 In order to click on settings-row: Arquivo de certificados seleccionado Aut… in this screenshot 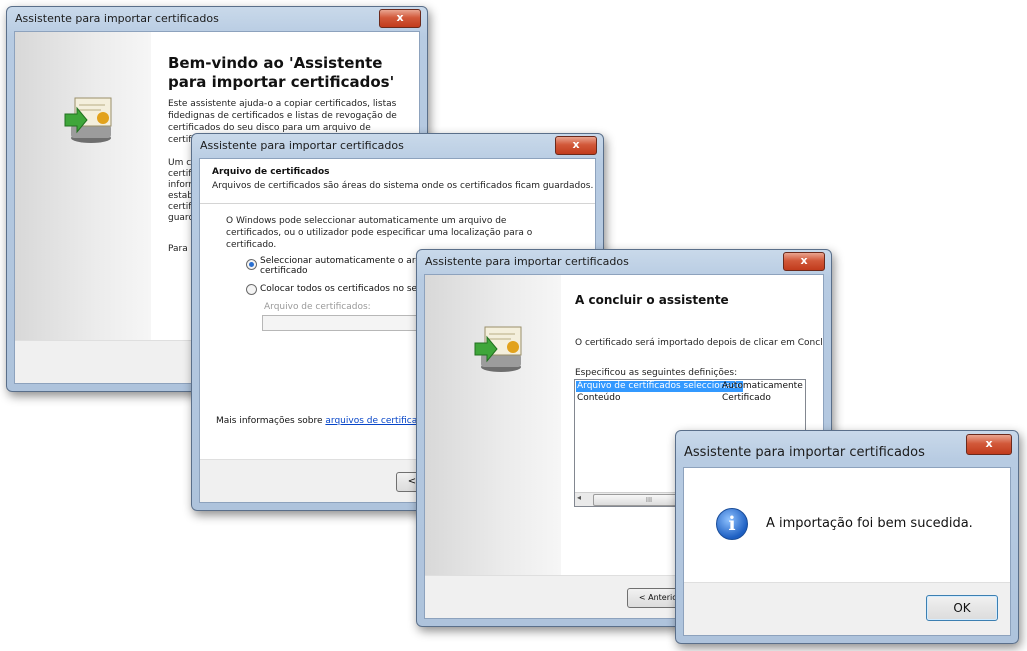, I will do `click(690, 386)`.